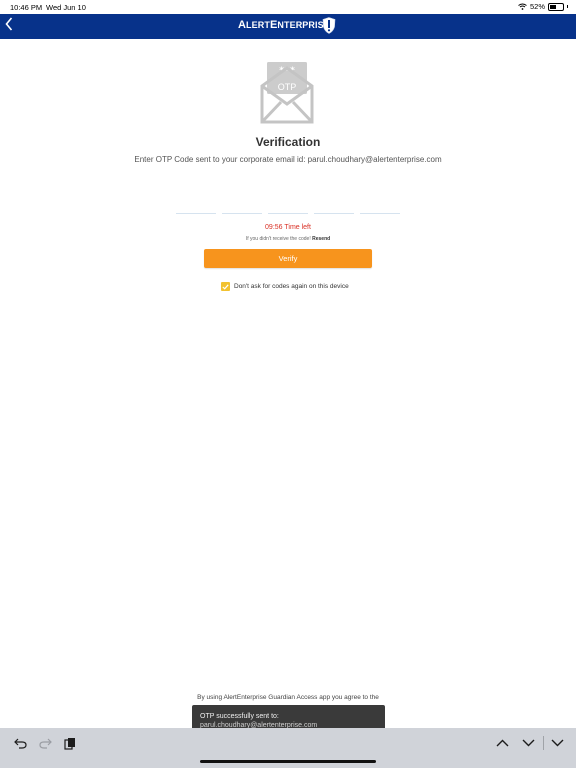 This screenshot has width=576, height=768. What do you see at coordinates (26, 7) in the screenshot?
I see `status-time: 10:46 PM` at bounding box center [26, 7].